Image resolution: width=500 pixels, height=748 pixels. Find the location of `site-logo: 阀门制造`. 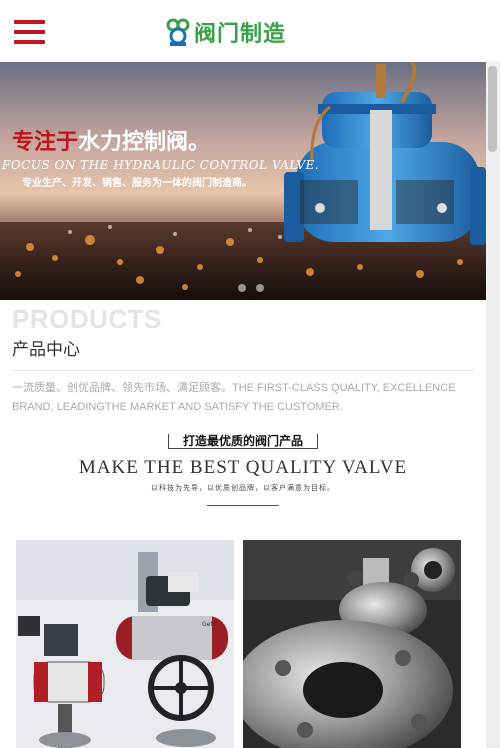

site-logo: 阀门制造 is located at coordinates (226, 32).